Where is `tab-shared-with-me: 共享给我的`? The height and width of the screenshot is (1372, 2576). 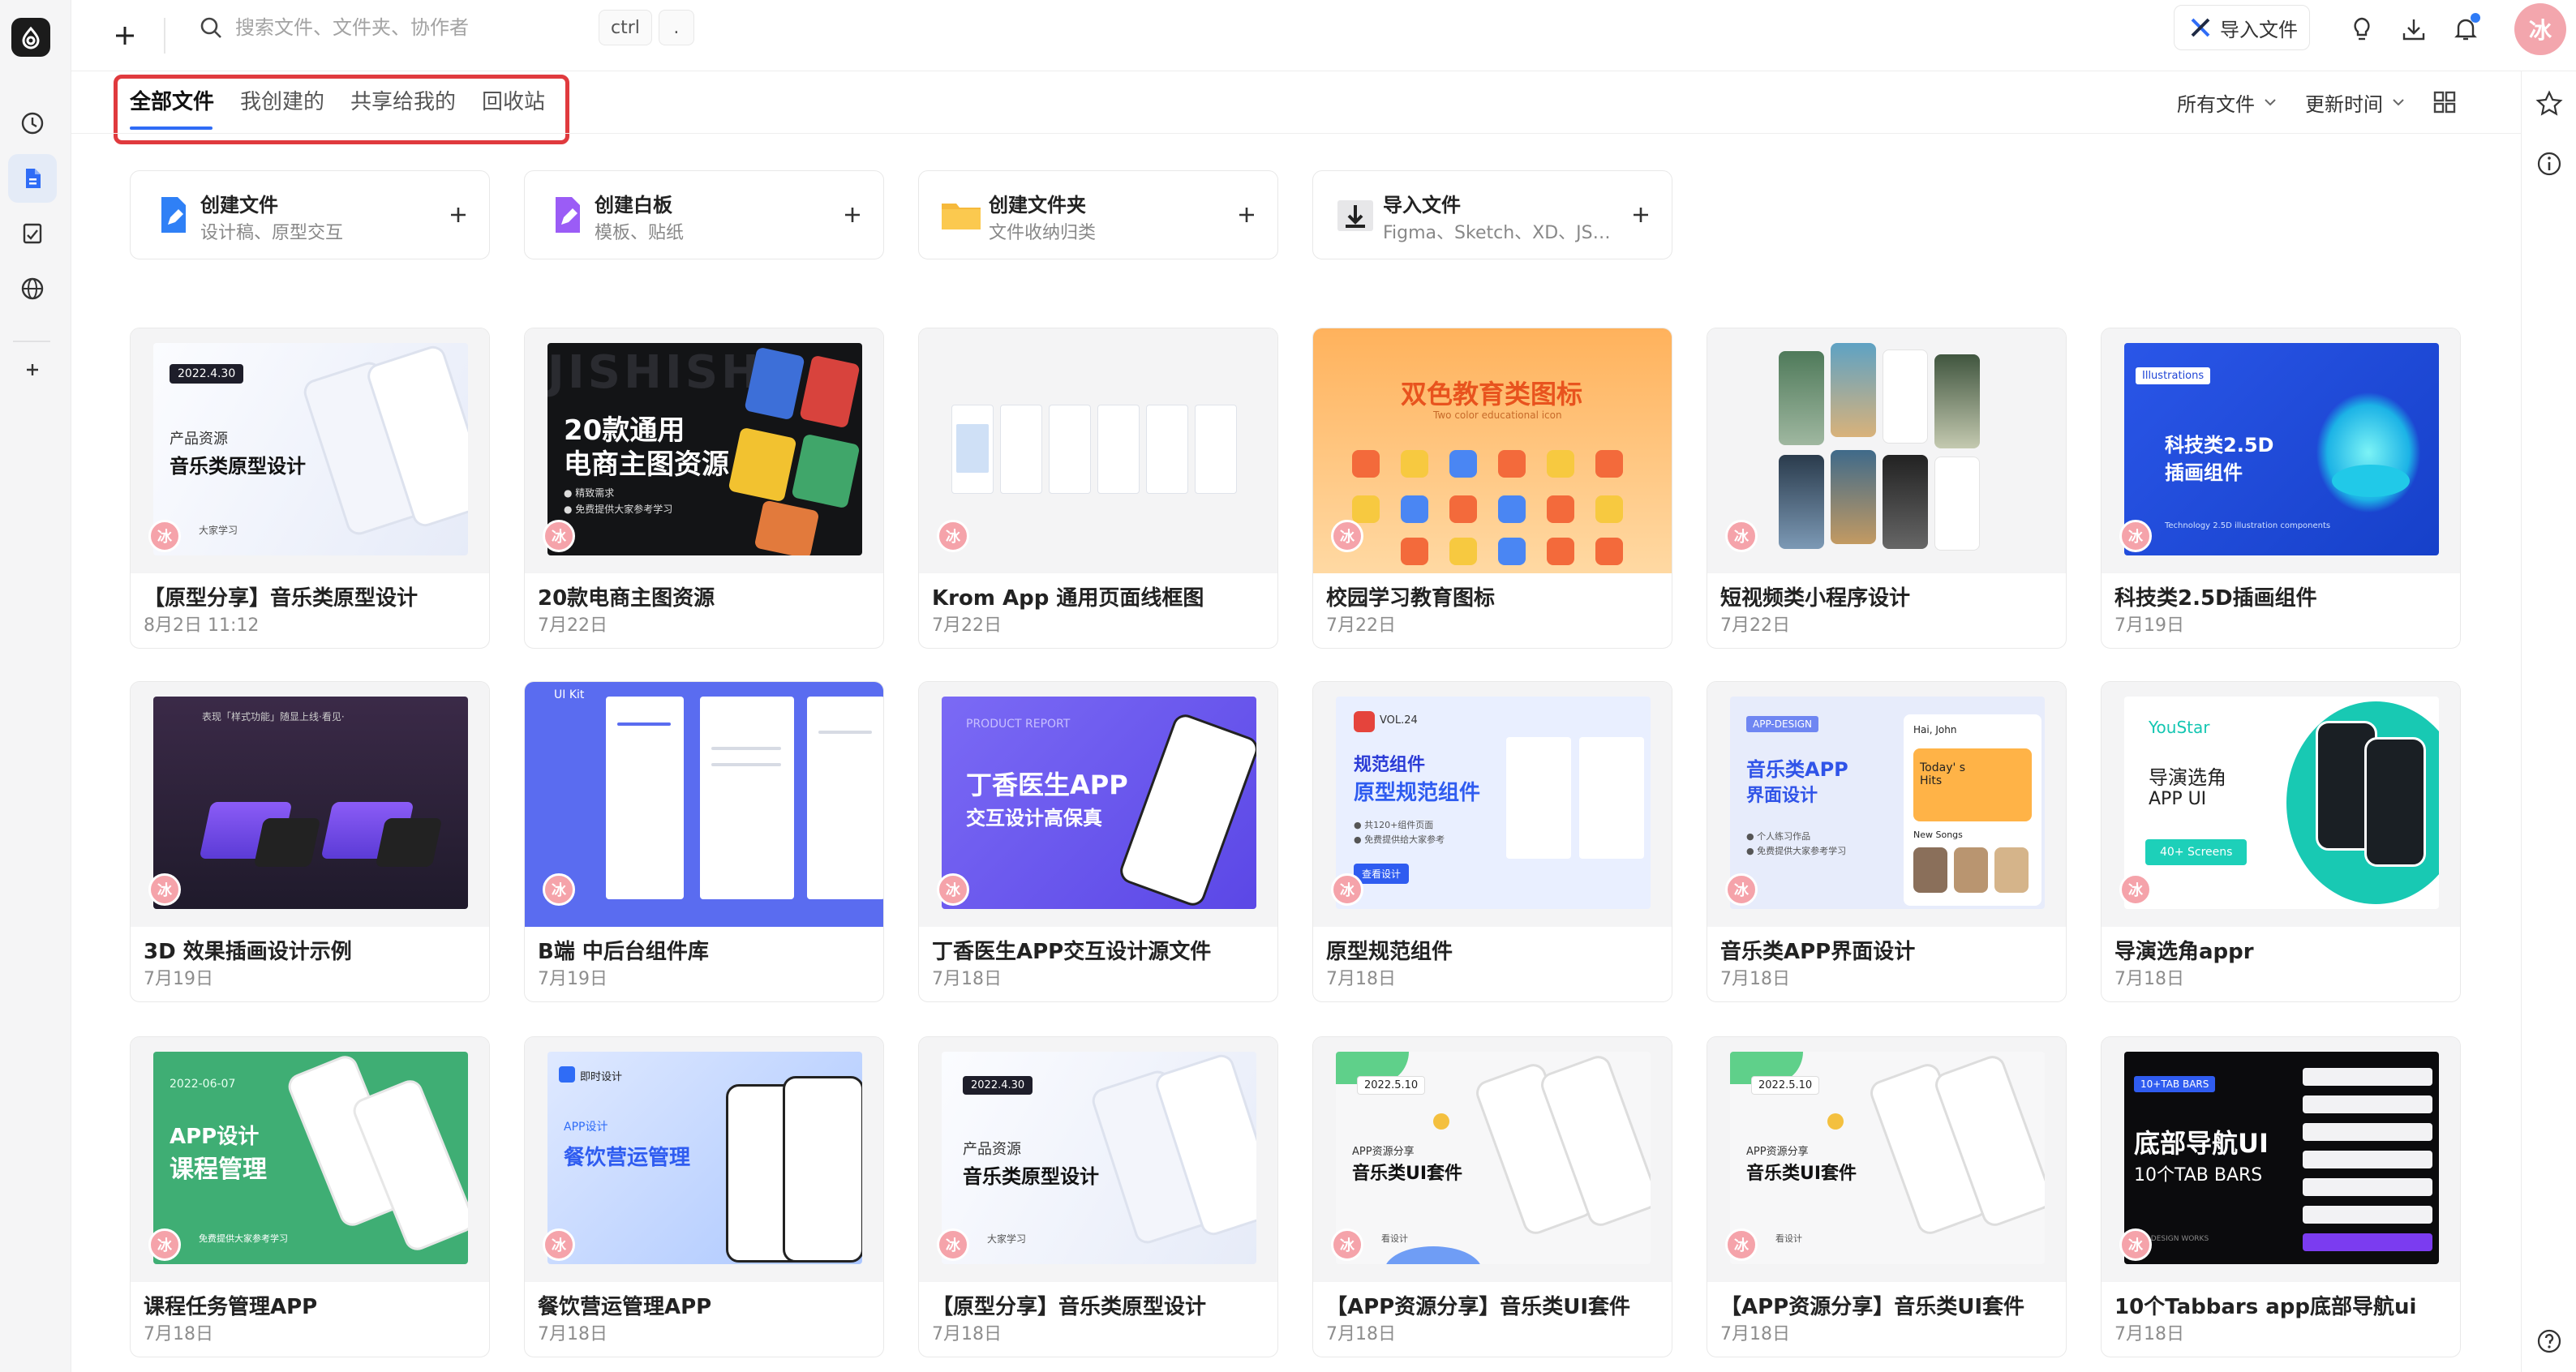
tab-shared-with-me: 共享给我的 is located at coordinates (403, 109).